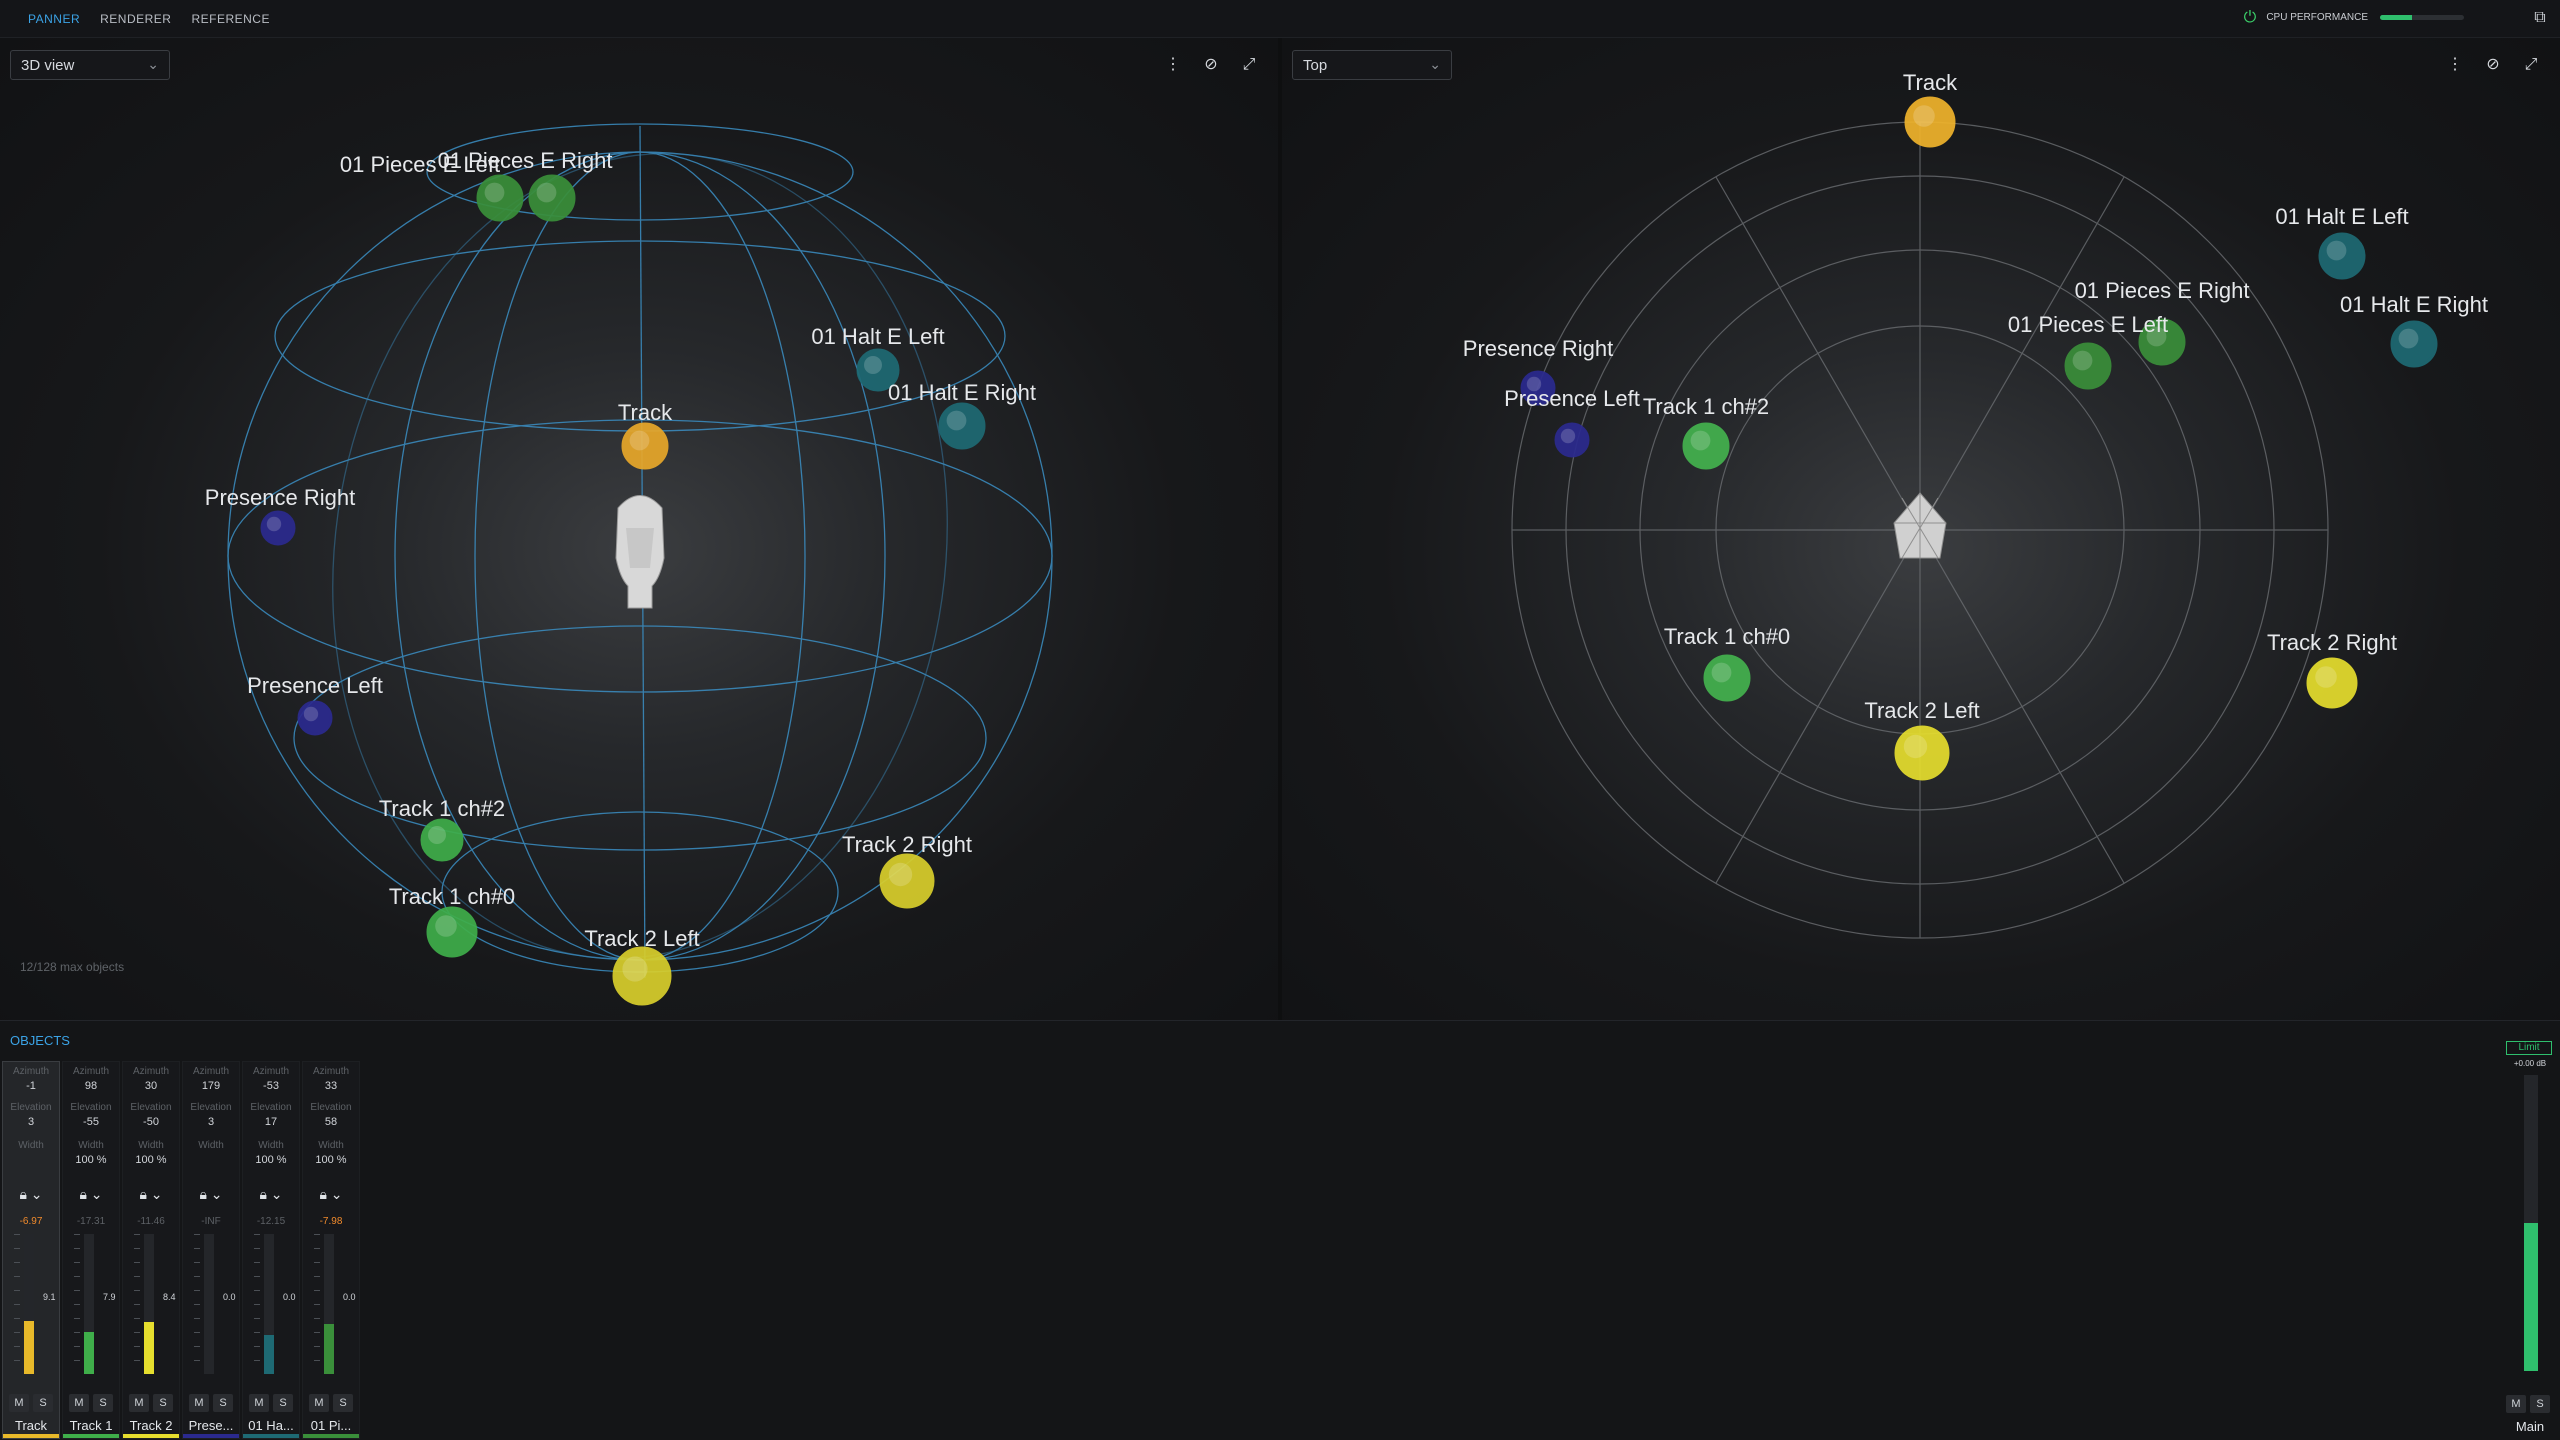 The height and width of the screenshot is (1440, 2560). Describe the element at coordinates (29, 1347) in the screenshot. I see `level-meter-fill` at that location.